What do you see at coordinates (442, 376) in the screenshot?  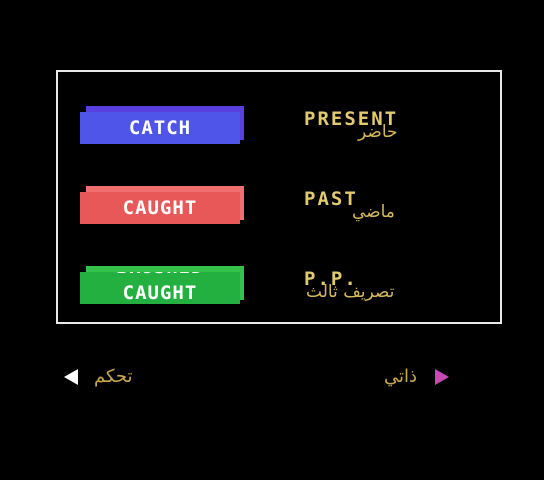 I see `right-arrow-icon` at bounding box center [442, 376].